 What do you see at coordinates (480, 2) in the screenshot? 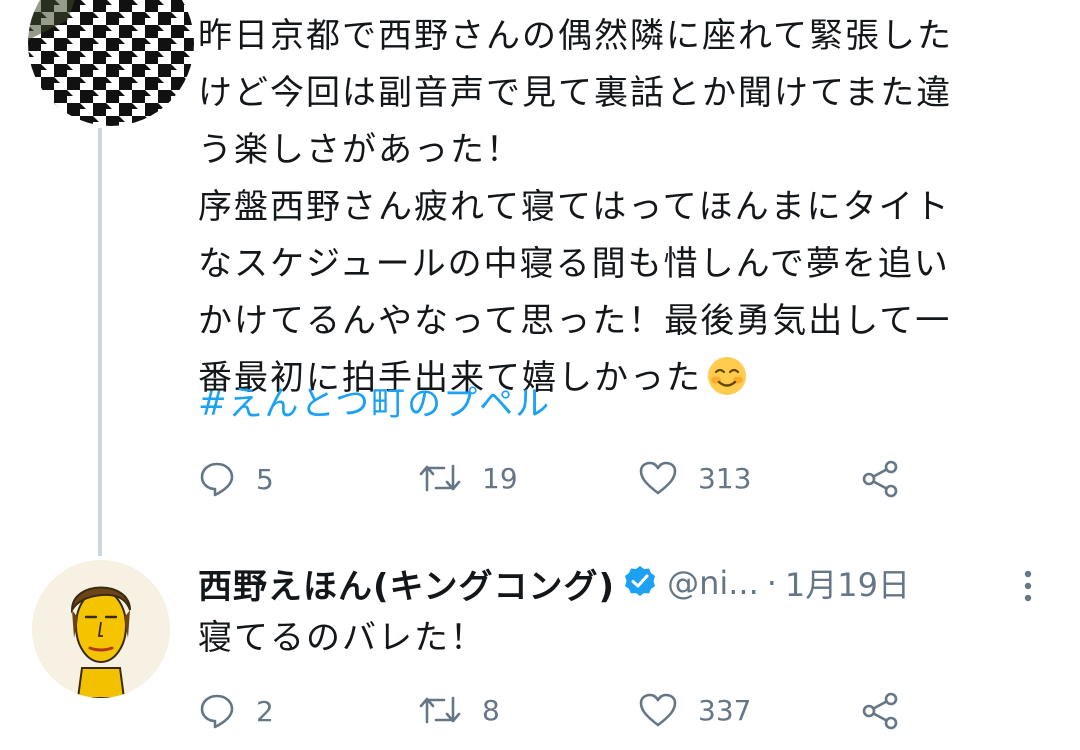
I see `tweet1-header-cut` at bounding box center [480, 2].